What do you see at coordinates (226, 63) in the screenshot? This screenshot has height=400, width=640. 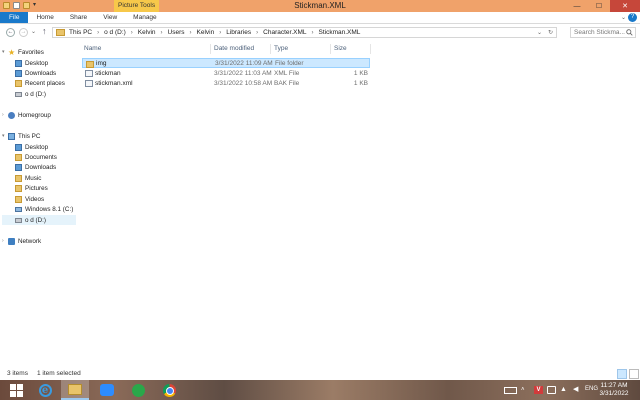 I see `file-row: img 3/31/2022 11:09 AM File folder` at bounding box center [226, 63].